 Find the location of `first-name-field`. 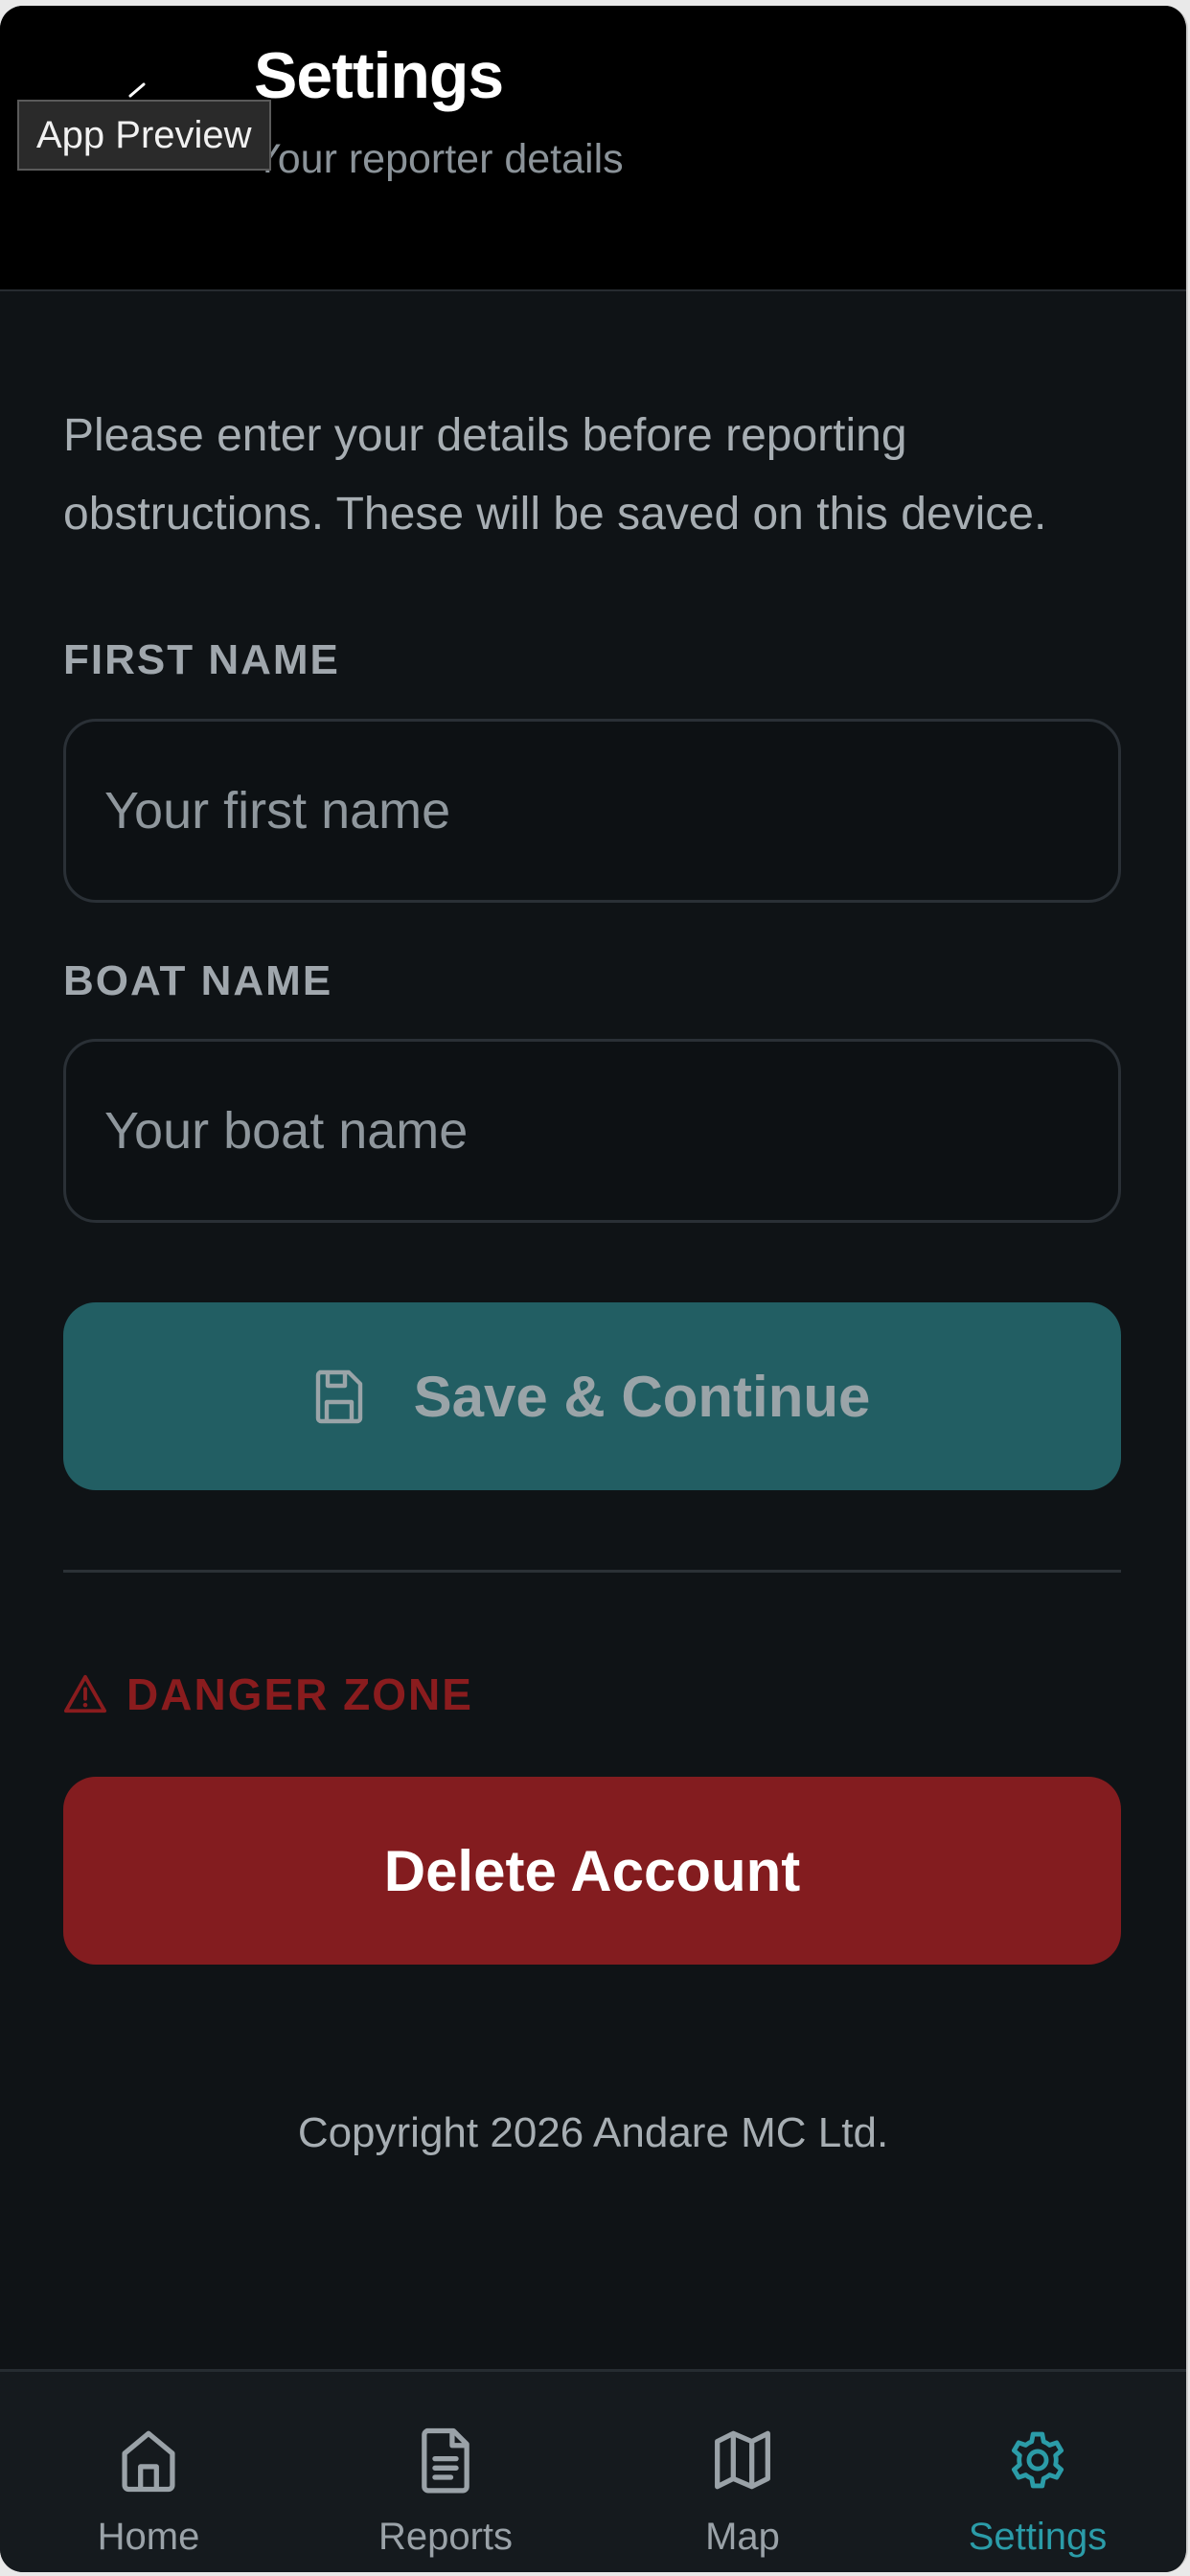

first-name-field is located at coordinates (592, 811).